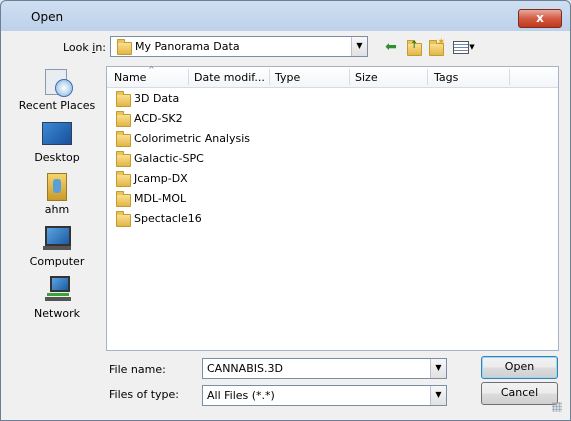  What do you see at coordinates (130, 79) in the screenshot?
I see `column-name: Name` at bounding box center [130, 79].